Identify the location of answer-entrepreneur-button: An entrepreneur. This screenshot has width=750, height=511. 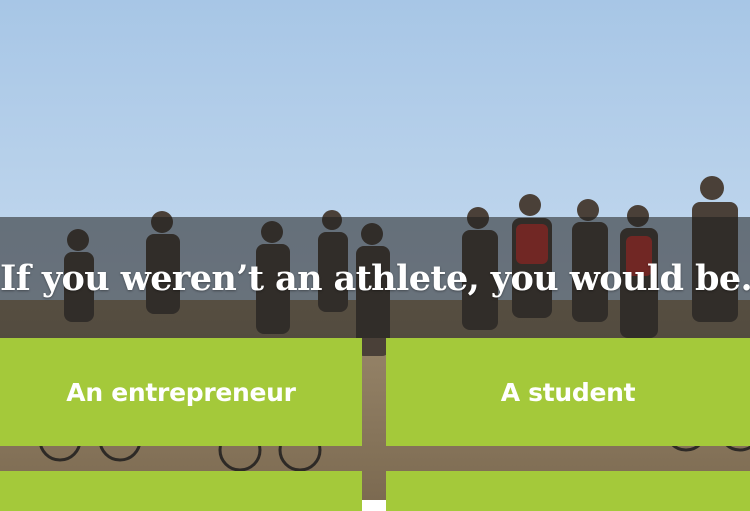
(181, 392).